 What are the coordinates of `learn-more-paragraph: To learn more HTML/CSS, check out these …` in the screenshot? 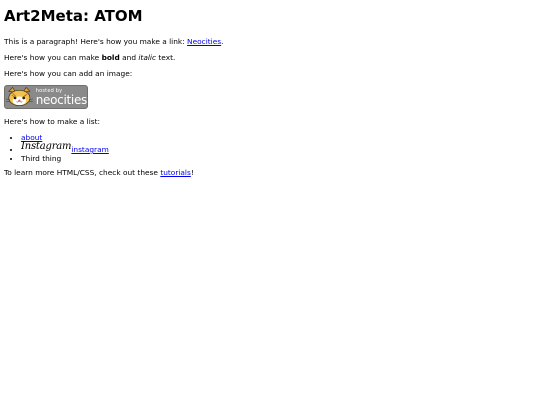 It's located at (270, 172).